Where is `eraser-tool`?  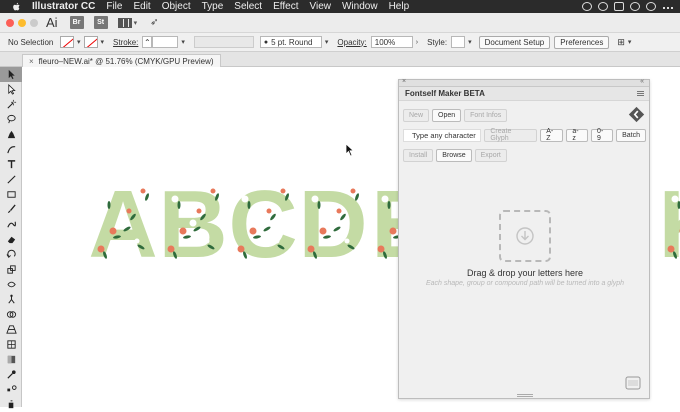 eraser-tool is located at coordinates (11, 239).